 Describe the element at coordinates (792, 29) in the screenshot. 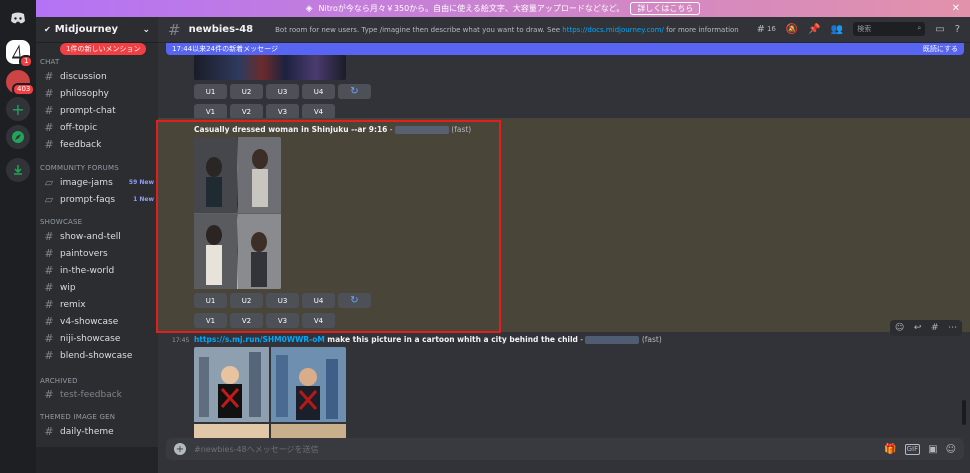

I see `mute-bell-icon: 🔕` at that location.